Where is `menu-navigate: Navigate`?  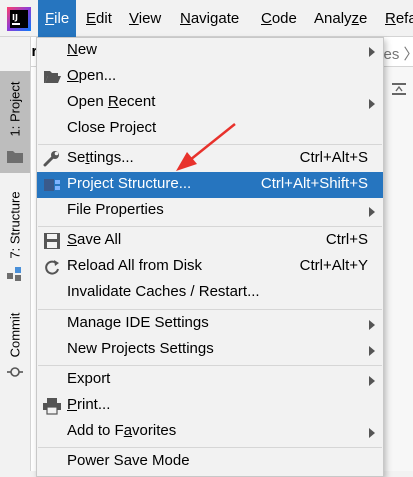
menu-navigate: Navigate is located at coordinates (209, 18).